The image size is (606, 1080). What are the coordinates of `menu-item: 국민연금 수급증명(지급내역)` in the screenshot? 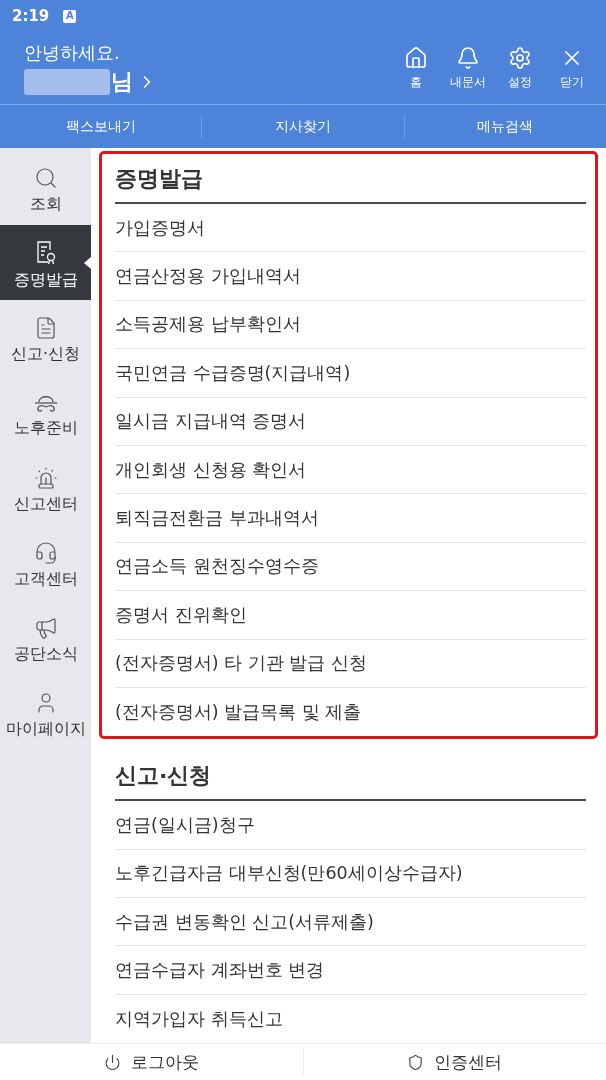 It's located at (350, 373).